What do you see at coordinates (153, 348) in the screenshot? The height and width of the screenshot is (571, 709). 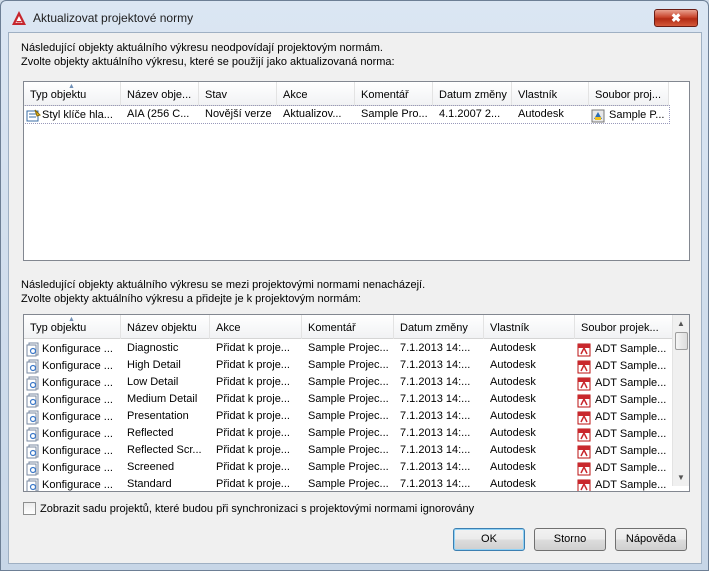 I see `object-name: Diagnostic` at bounding box center [153, 348].